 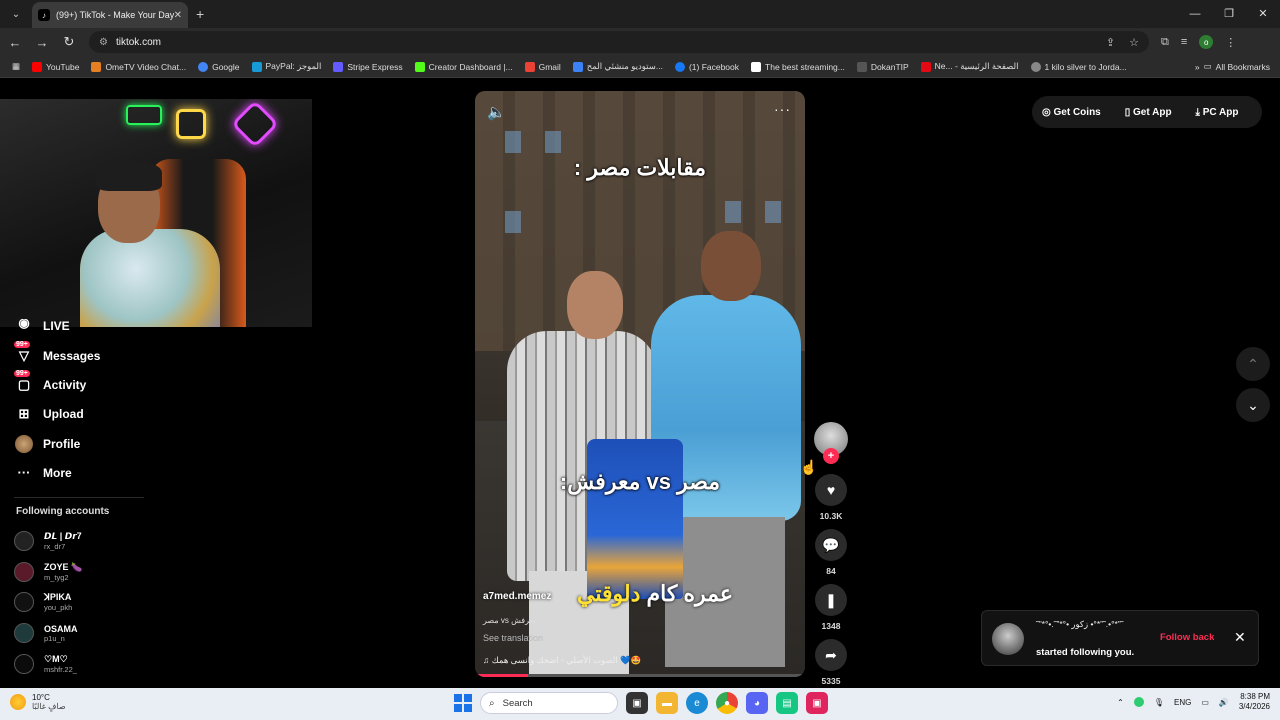 What do you see at coordinates (1230, 42) in the screenshot?
I see `browser-menu-icon: ⋮` at bounding box center [1230, 42].